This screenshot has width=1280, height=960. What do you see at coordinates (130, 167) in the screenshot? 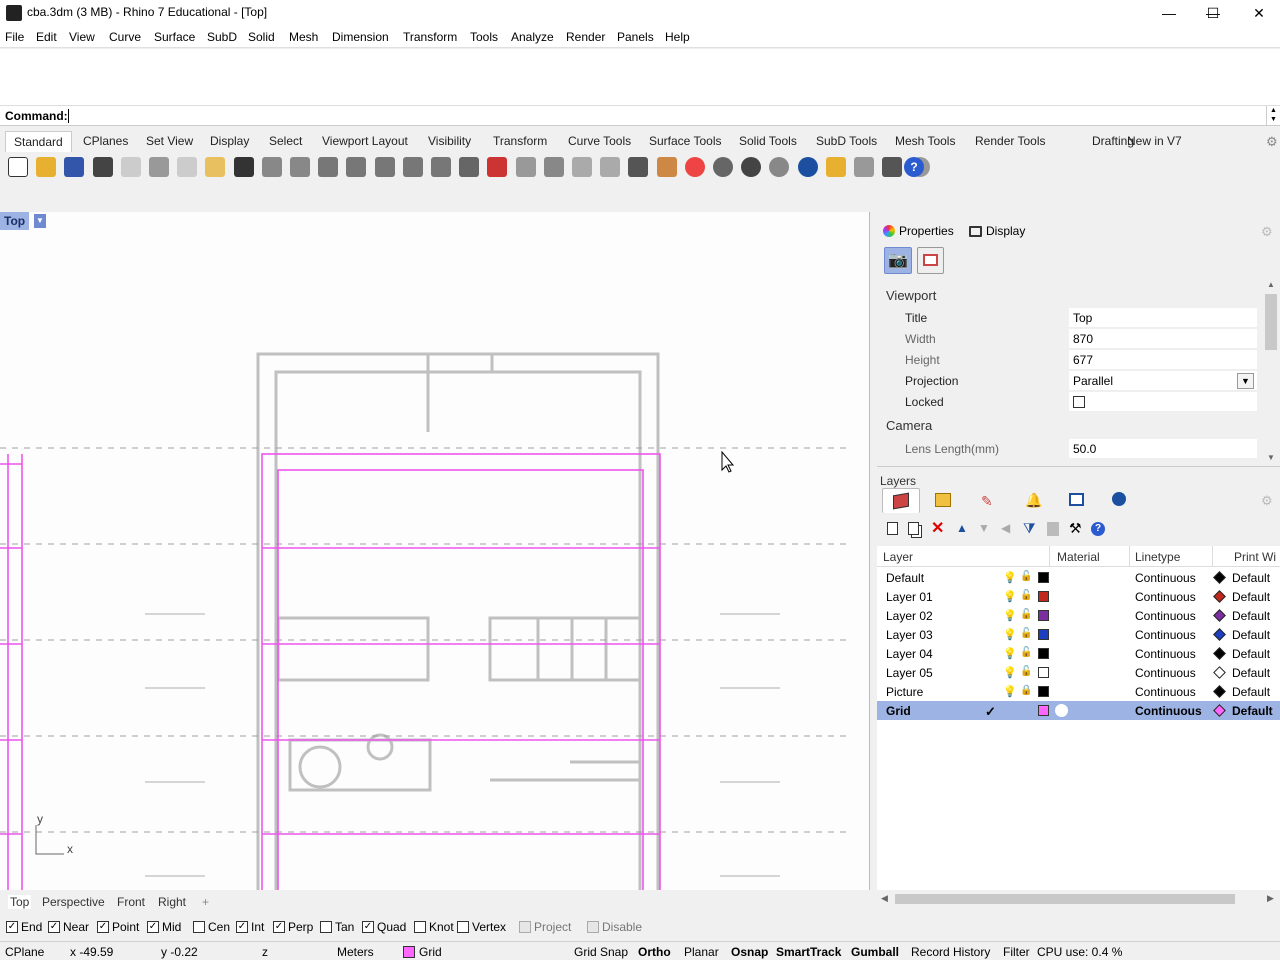
I see `import-icon` at bounding box center [130, 167].